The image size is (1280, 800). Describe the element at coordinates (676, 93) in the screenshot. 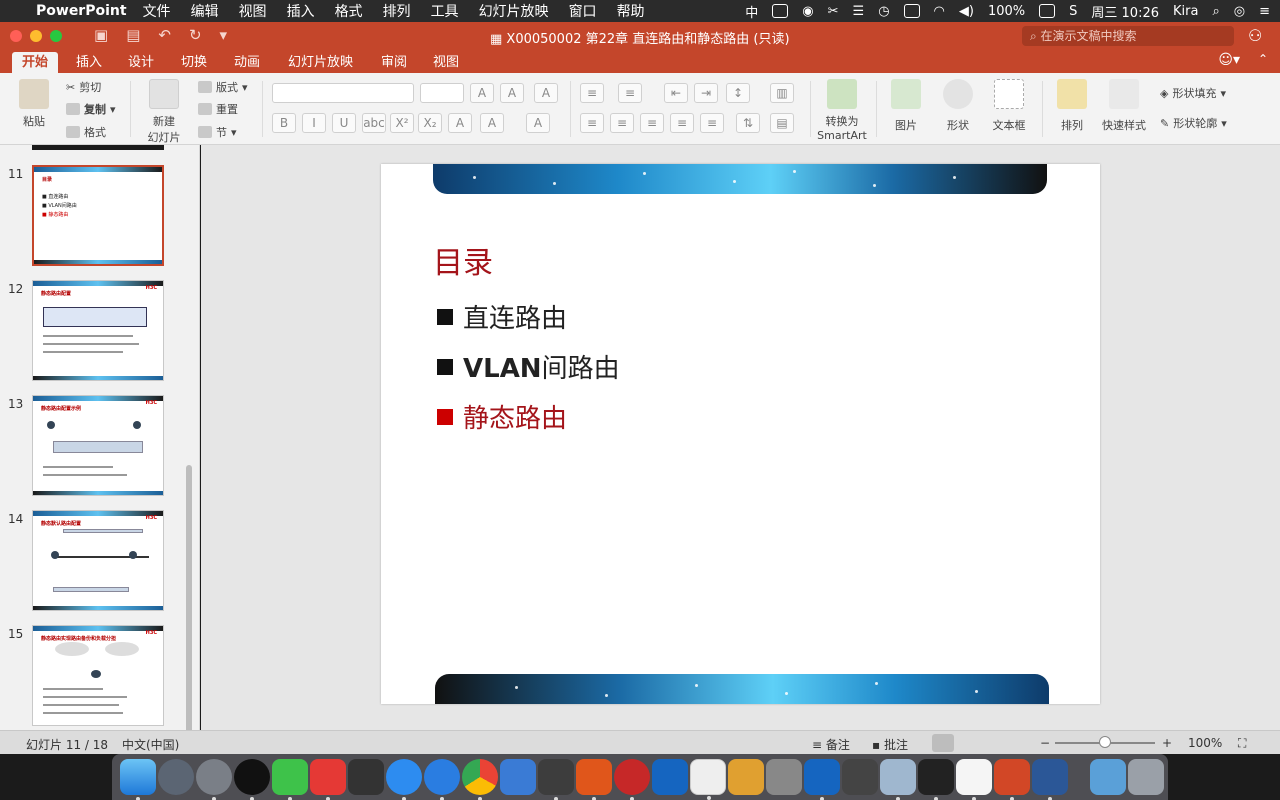

I see `decrease-indent-button: ⇤` at that location.